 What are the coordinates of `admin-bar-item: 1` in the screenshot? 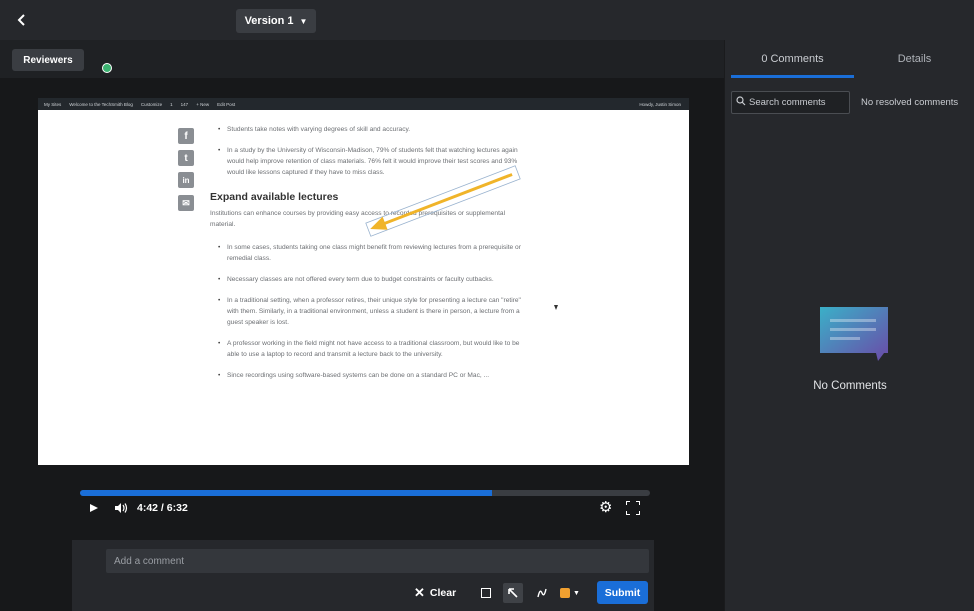 It's located at (171, 104).